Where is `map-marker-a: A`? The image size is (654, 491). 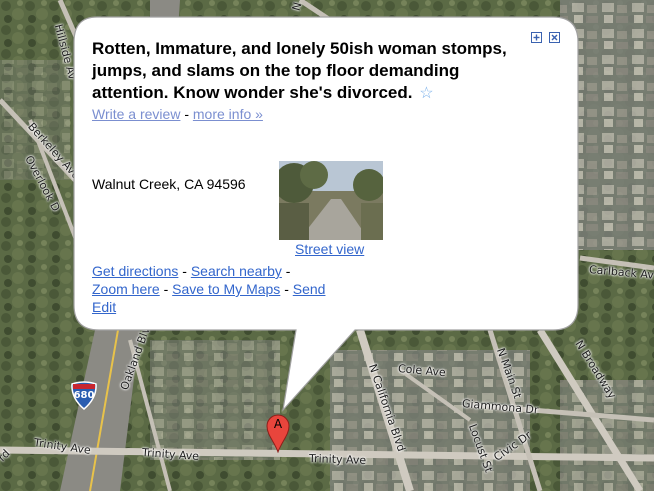
map-marker-a: A is located at coordinates (278, 433).